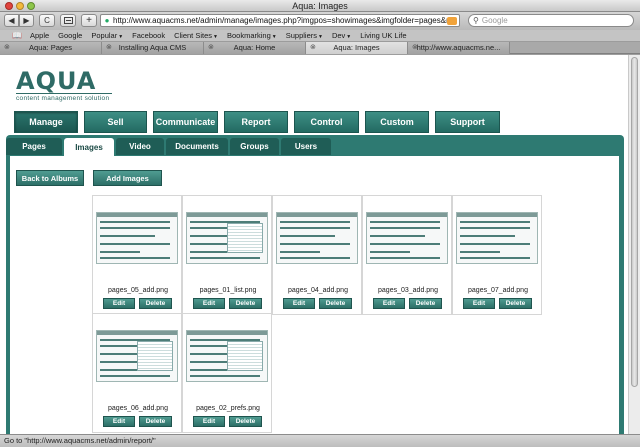 This screenshot has width=640, height=447. I want to click on main-nav-communicate: Communicate, so click(185, 122).